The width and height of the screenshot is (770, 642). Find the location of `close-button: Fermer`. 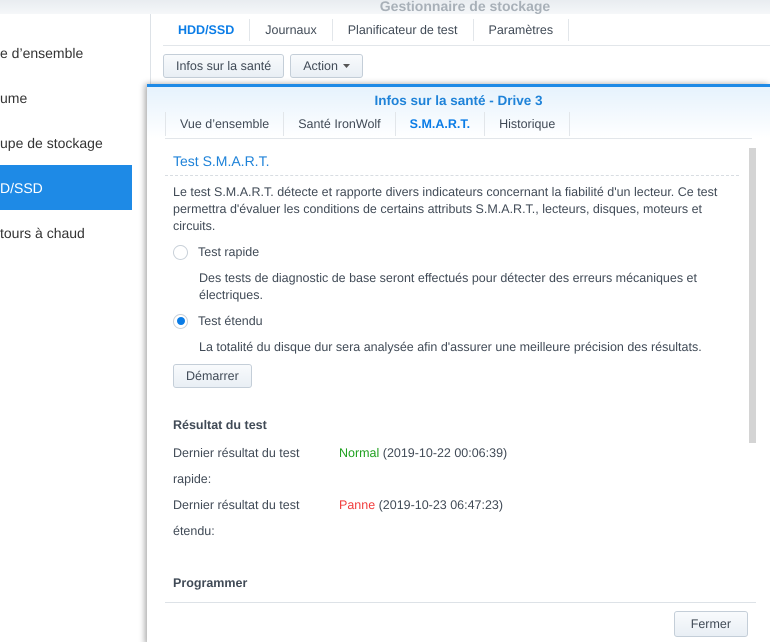

close-button: Fermer is located at coordinates (711, 624).